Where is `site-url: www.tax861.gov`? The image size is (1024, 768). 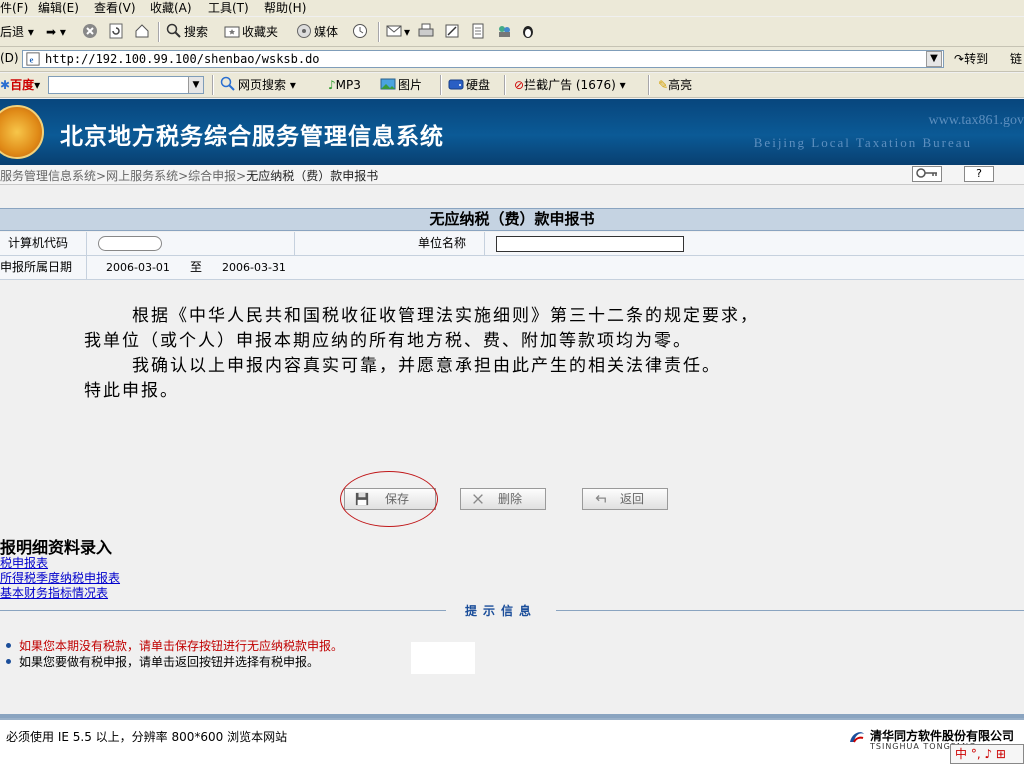
site-url: www.tax861.gov is located at coordinates (976, 120).